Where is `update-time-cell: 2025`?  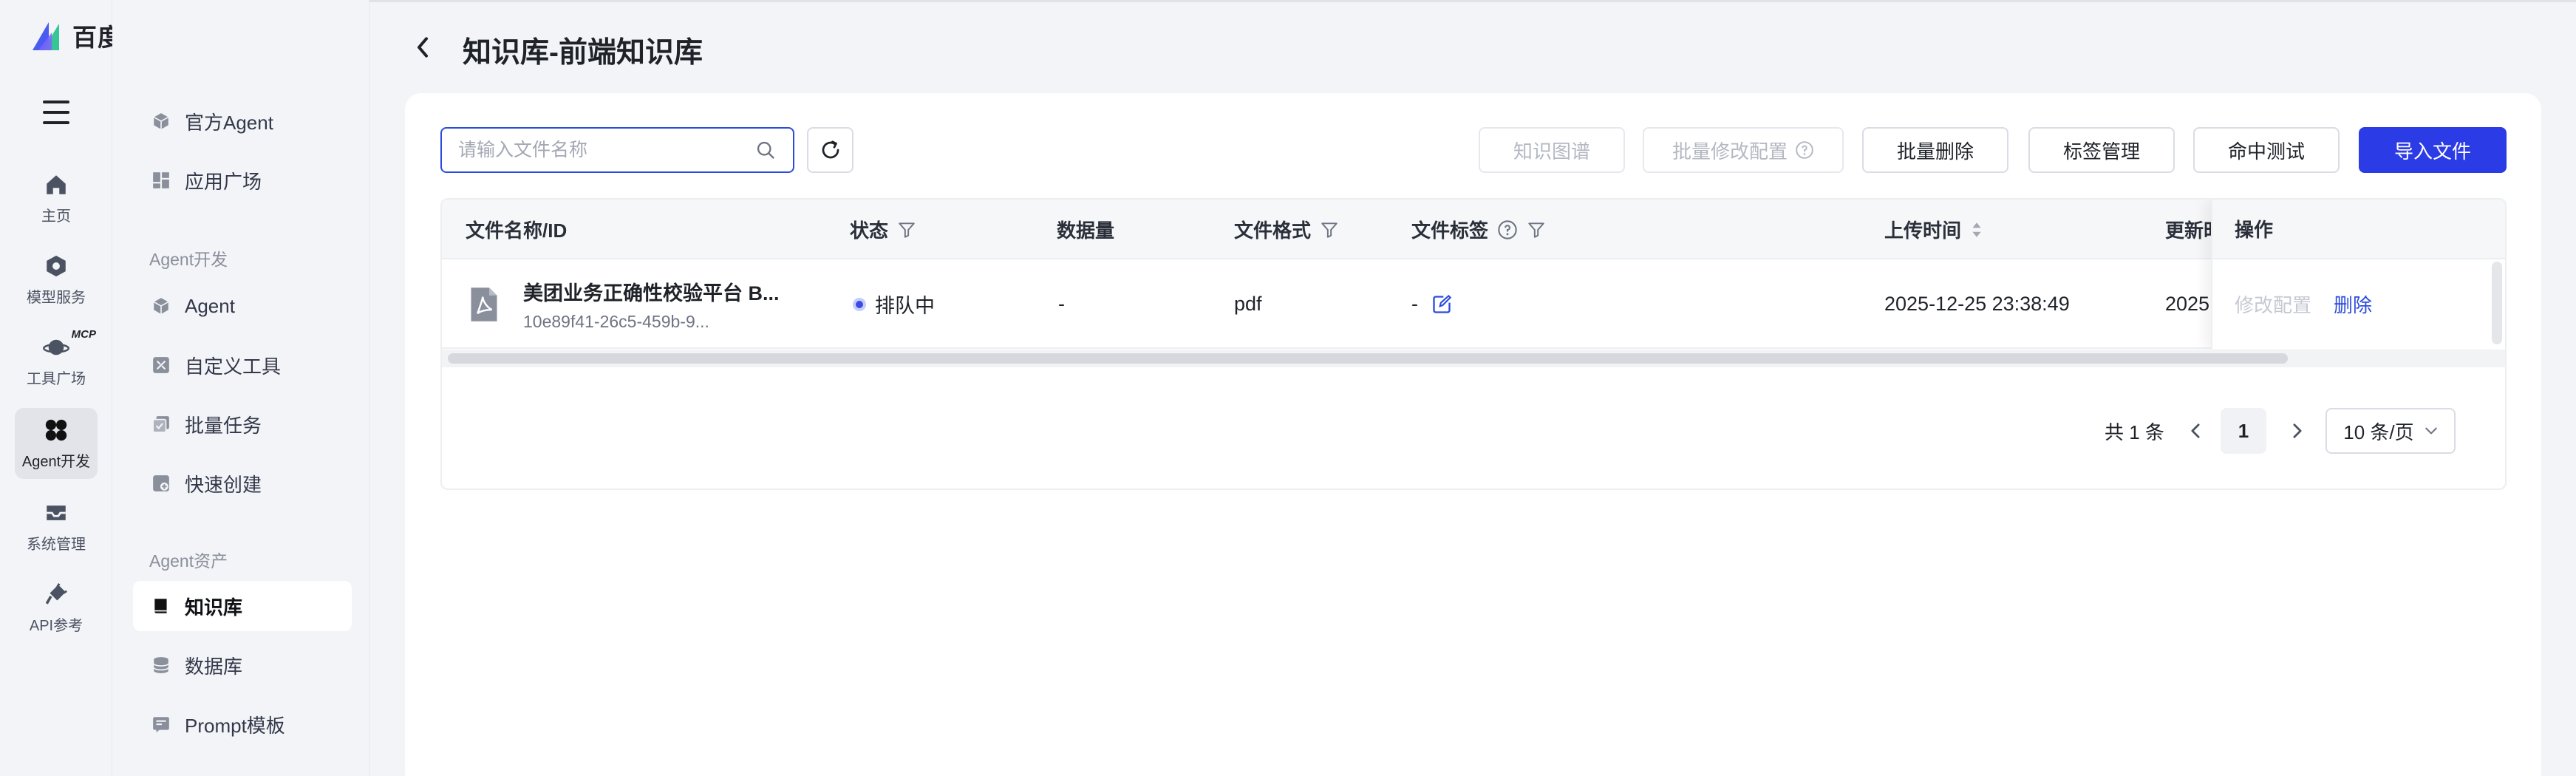 update-time-cell: 2025 is located at coordinates (2187, 304).